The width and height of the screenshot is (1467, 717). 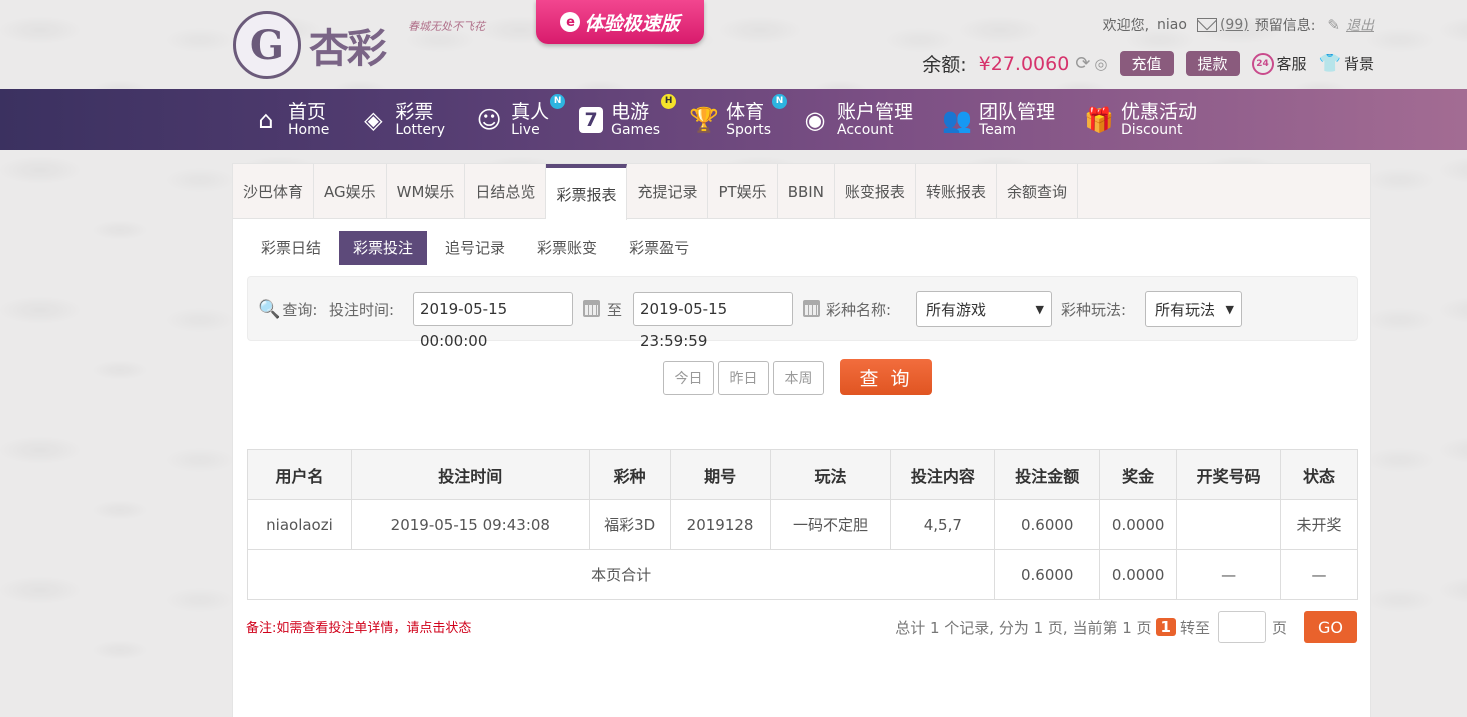 What do you see at coordinates (309, 129) in the screenshot?
I see `nav-sublabel: Home` at bounding box center [309, 129].